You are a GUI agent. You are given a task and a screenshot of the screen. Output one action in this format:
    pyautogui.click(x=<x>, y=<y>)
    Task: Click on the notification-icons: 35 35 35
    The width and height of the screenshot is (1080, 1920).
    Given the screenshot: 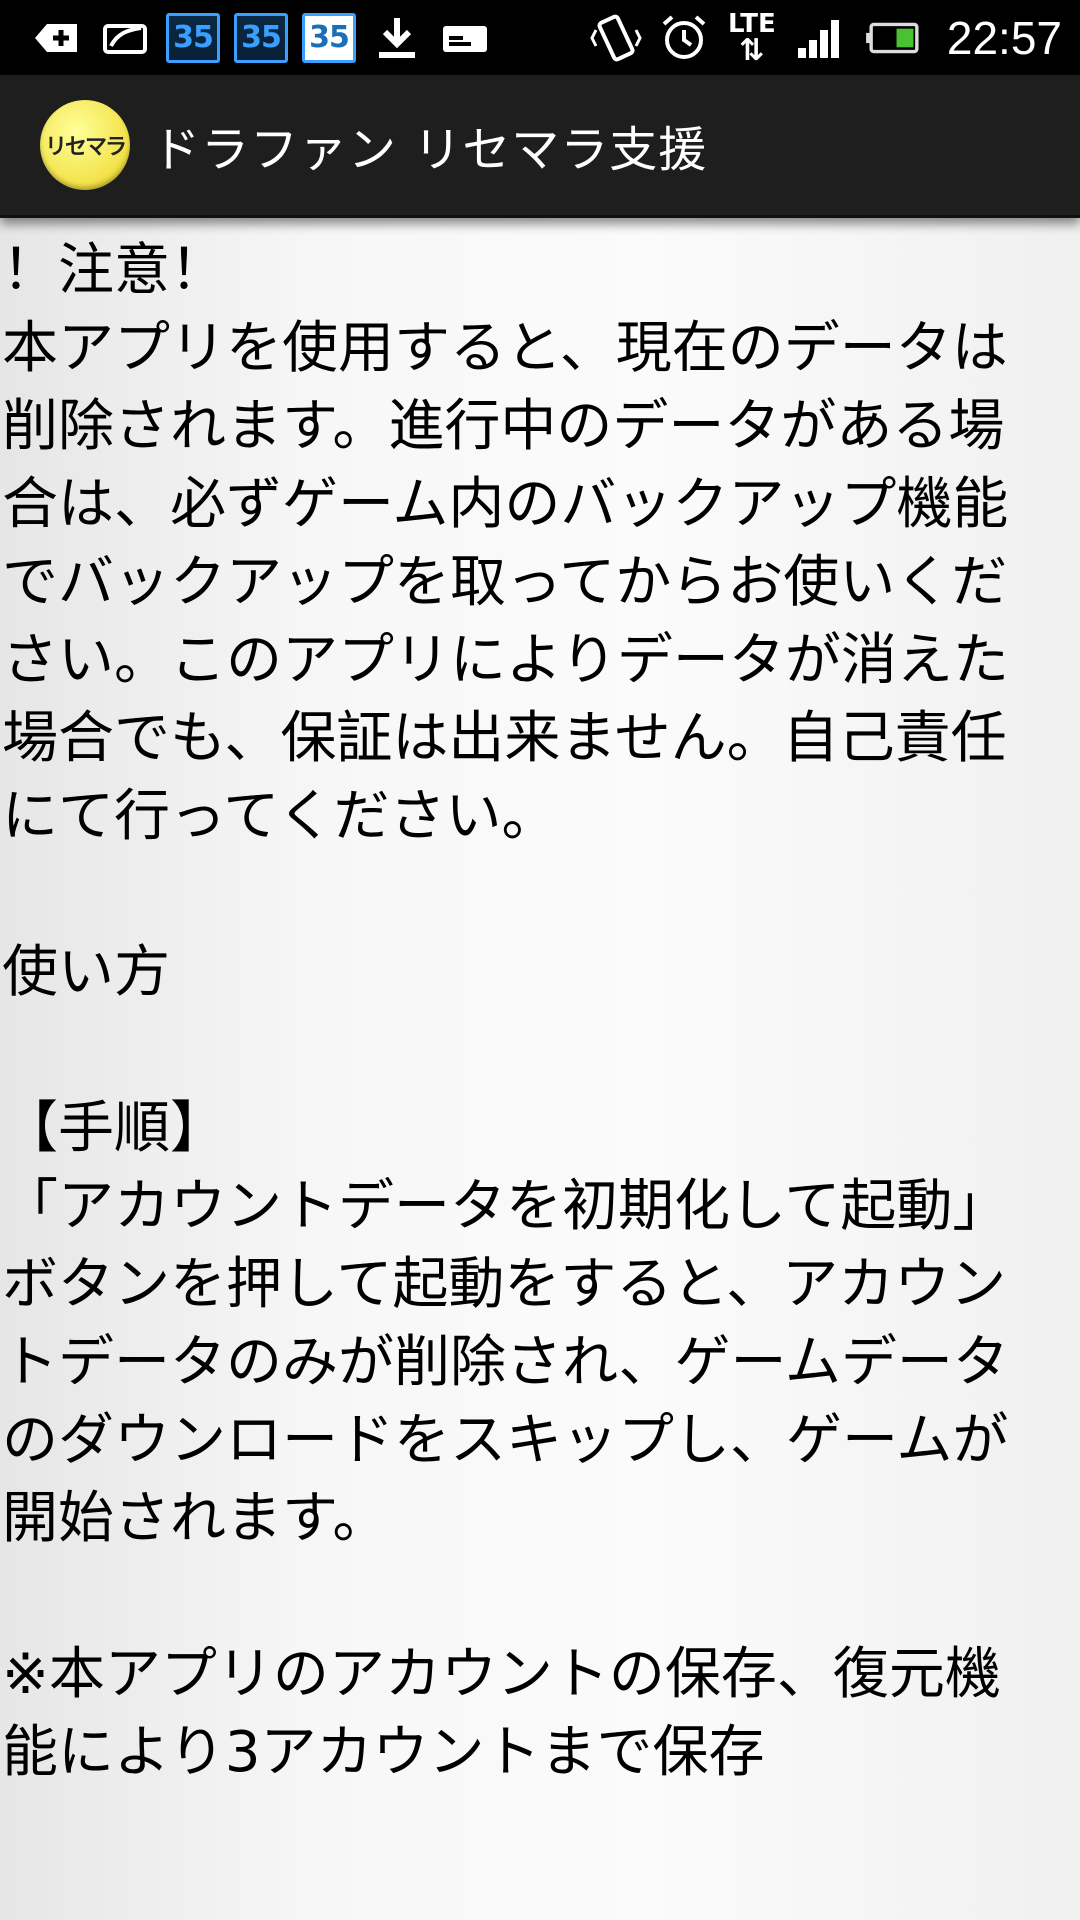 What is the action you would take?
    pyautogui.click(x=261, y=38)
    